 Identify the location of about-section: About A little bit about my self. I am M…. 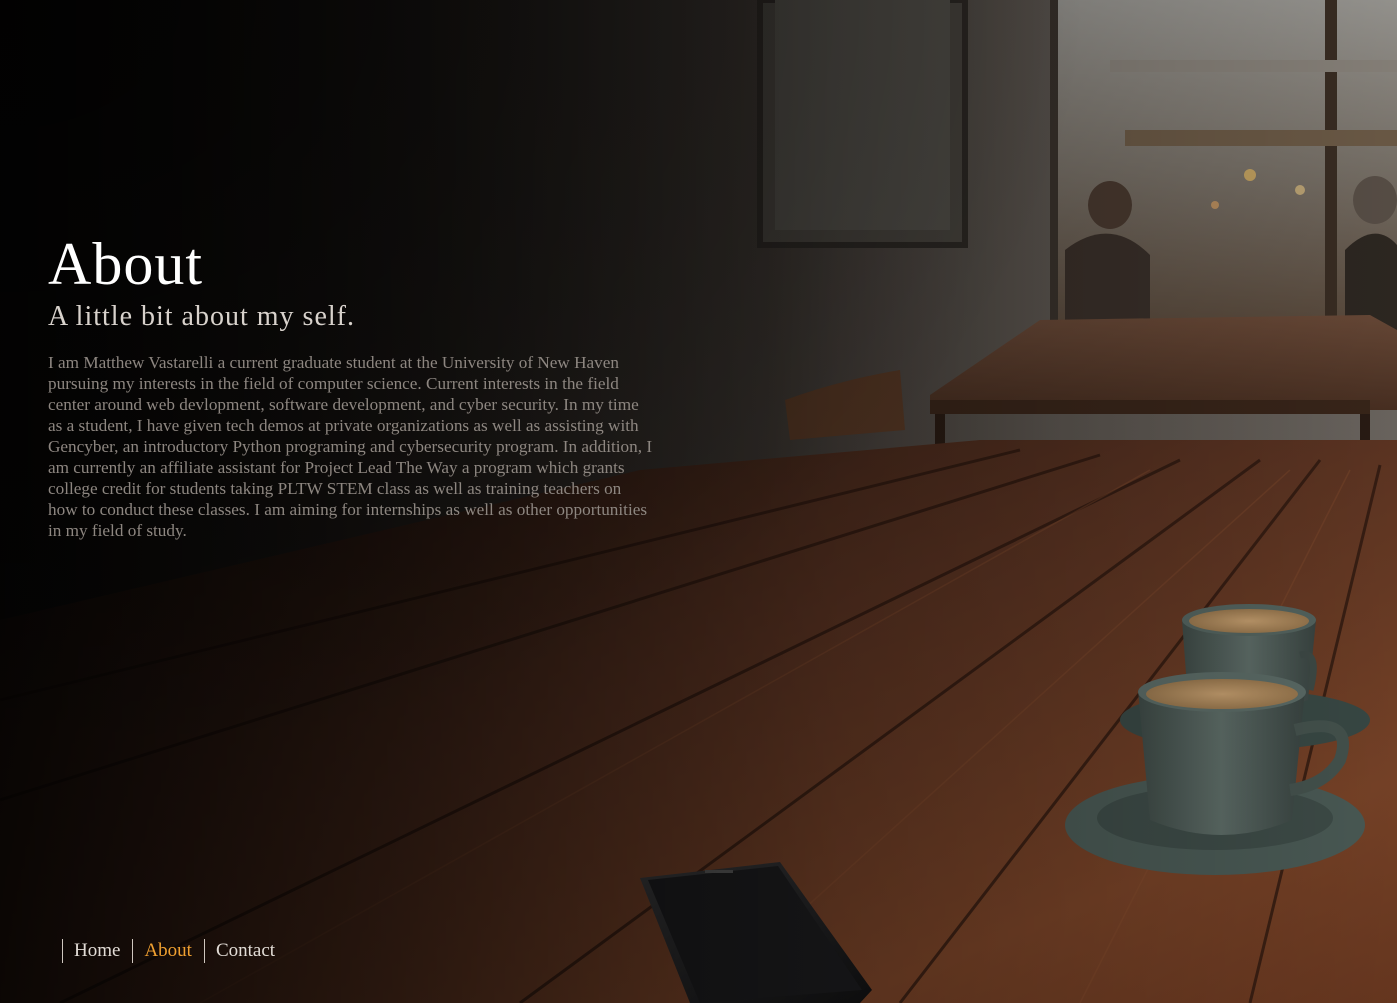
(350, 386).